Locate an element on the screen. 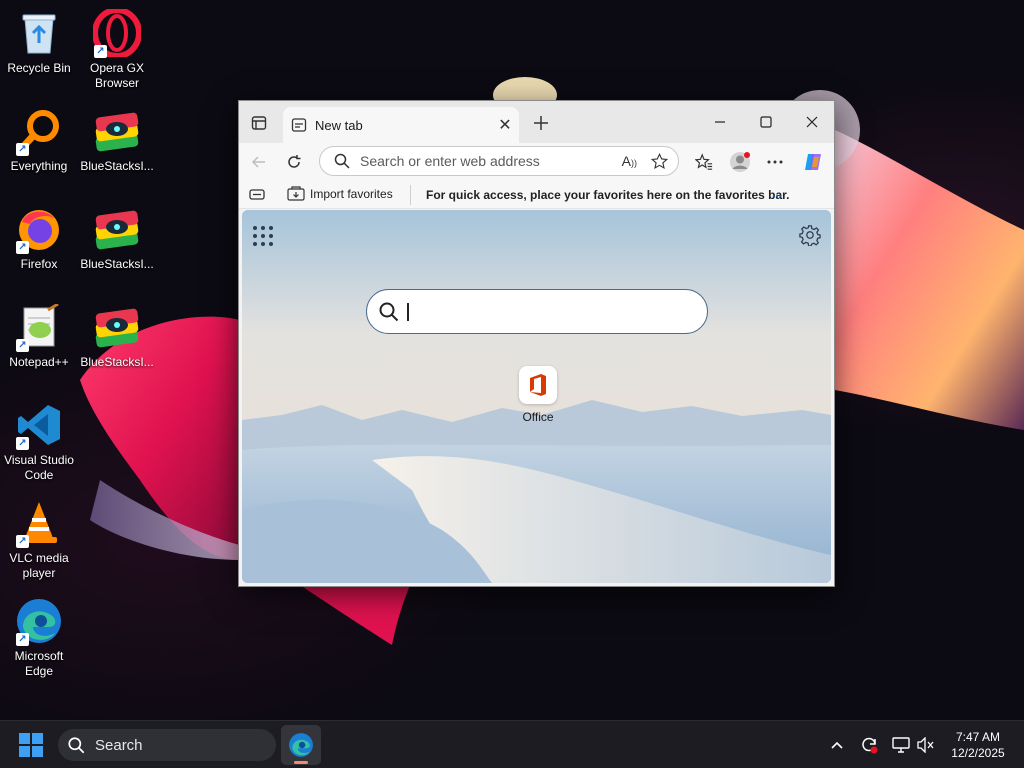  clock-date: 12/2/2025 is located at coordinates (978, 753).